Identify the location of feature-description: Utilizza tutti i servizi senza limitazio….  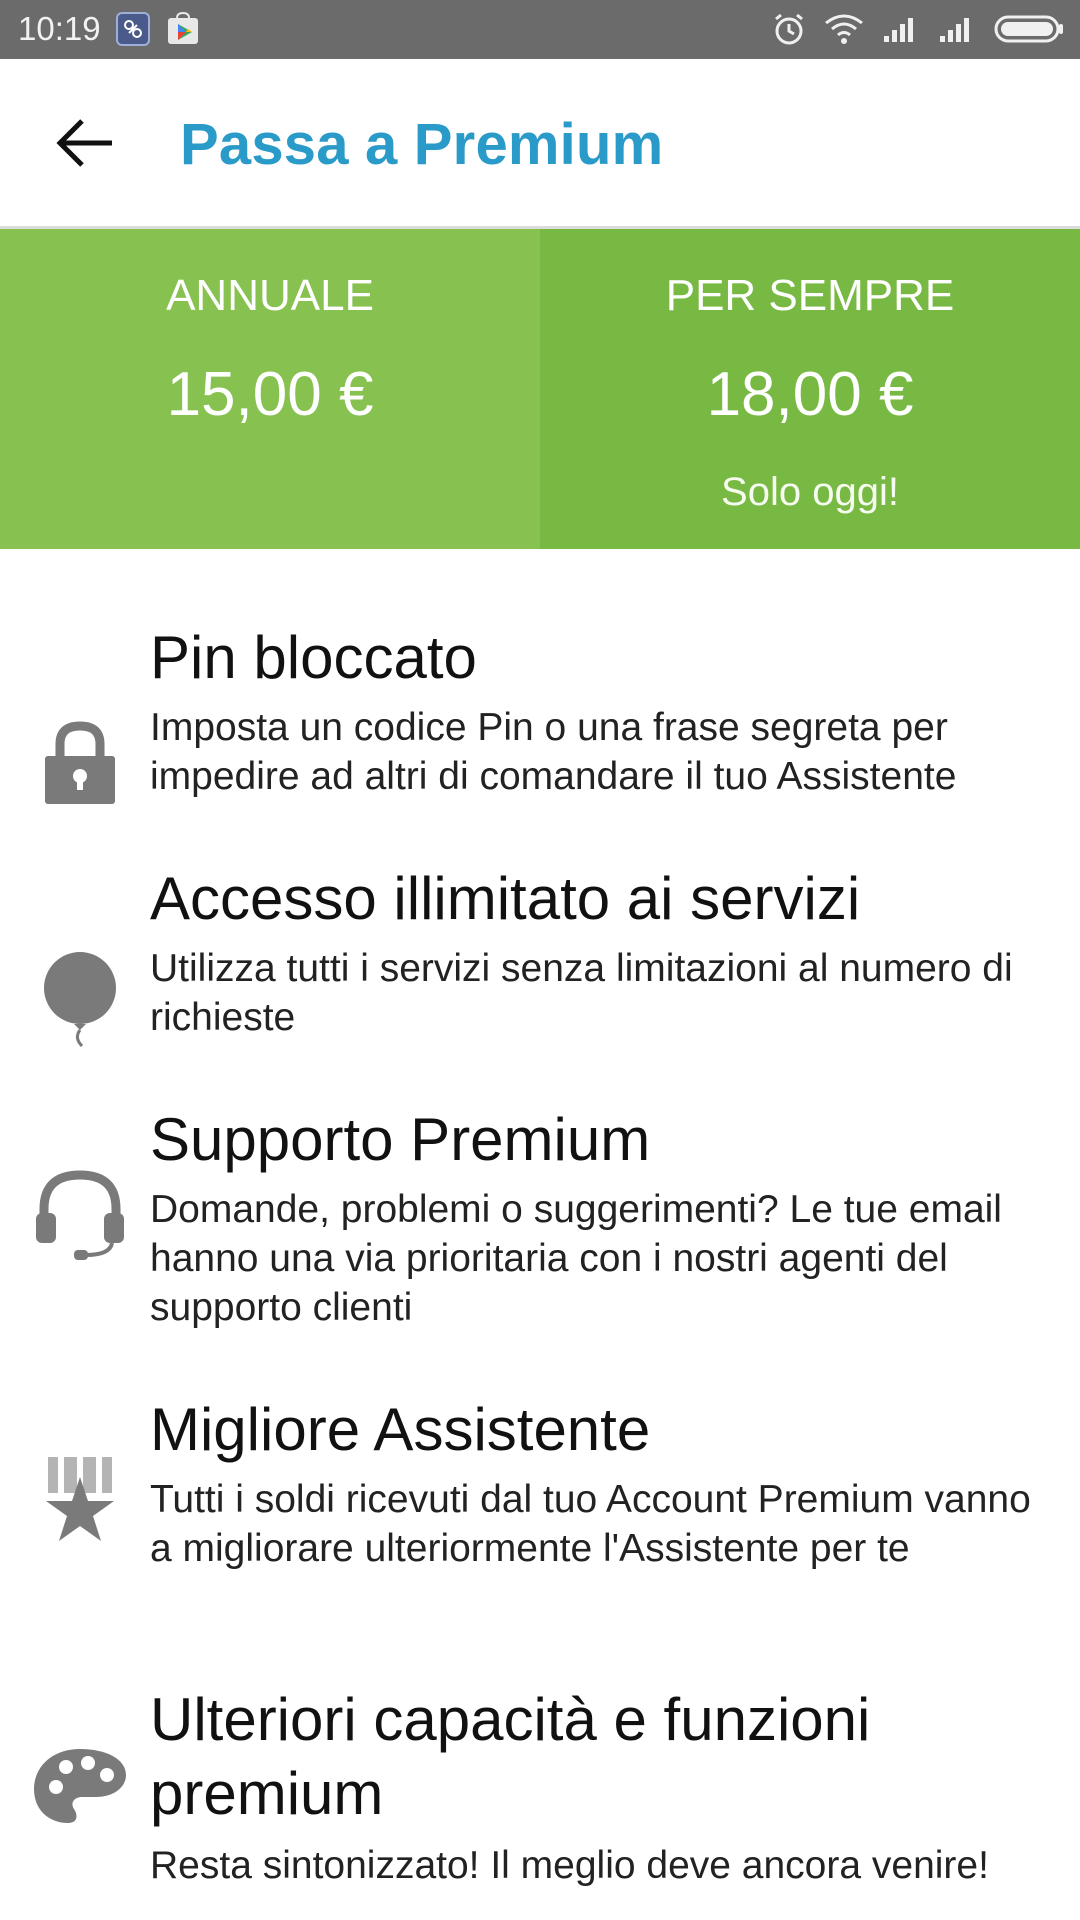
(581, 993).